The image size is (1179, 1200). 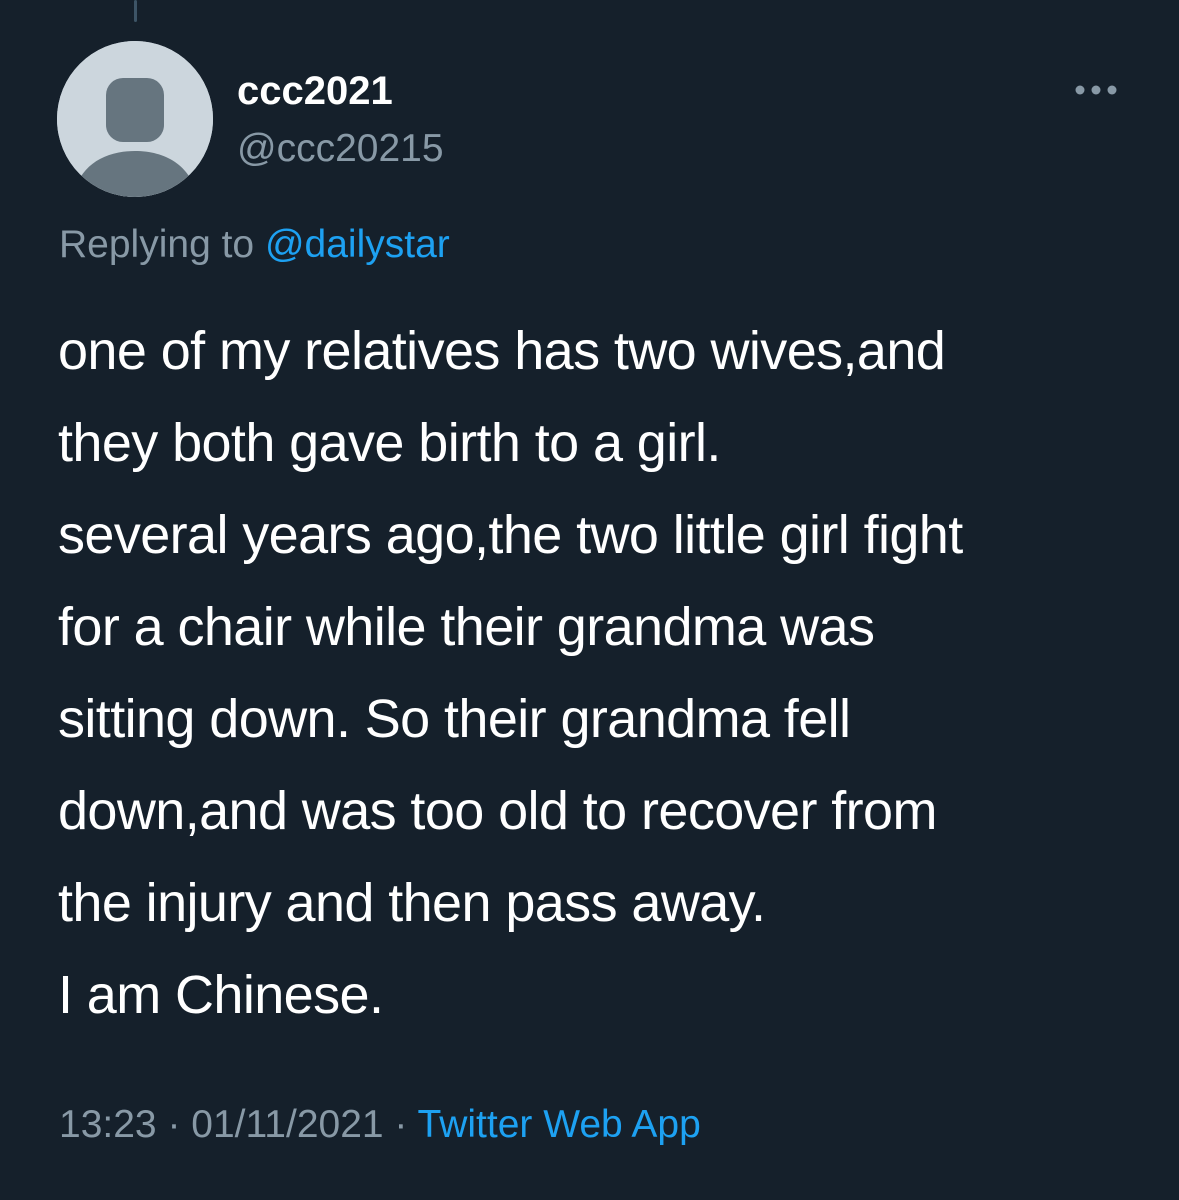 What do you see at coordinates (502, 351) in the screenshot?
I see `tweet-text-line: one of my relatives has two wives,and` at bounding box center [502, 351].